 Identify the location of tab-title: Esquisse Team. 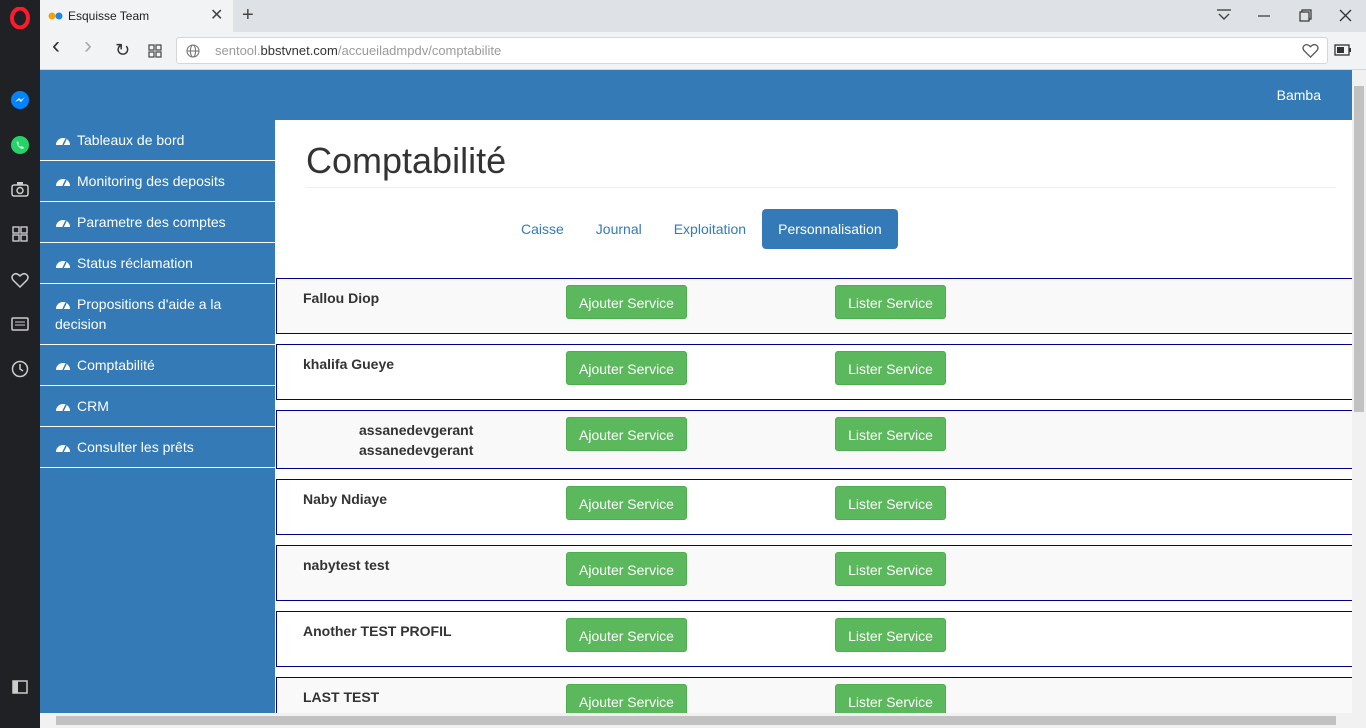
(109, 16).